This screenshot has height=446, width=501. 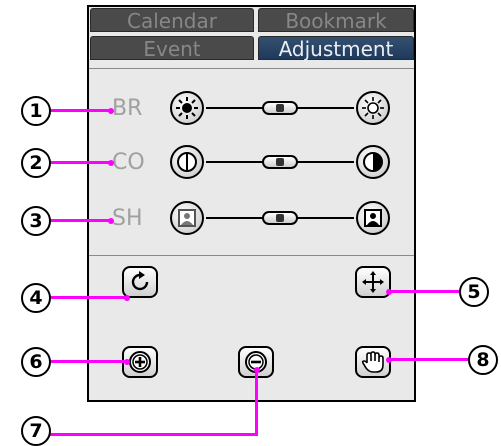 I want to click on contrast-high-icon, so click(x=373, y=162).